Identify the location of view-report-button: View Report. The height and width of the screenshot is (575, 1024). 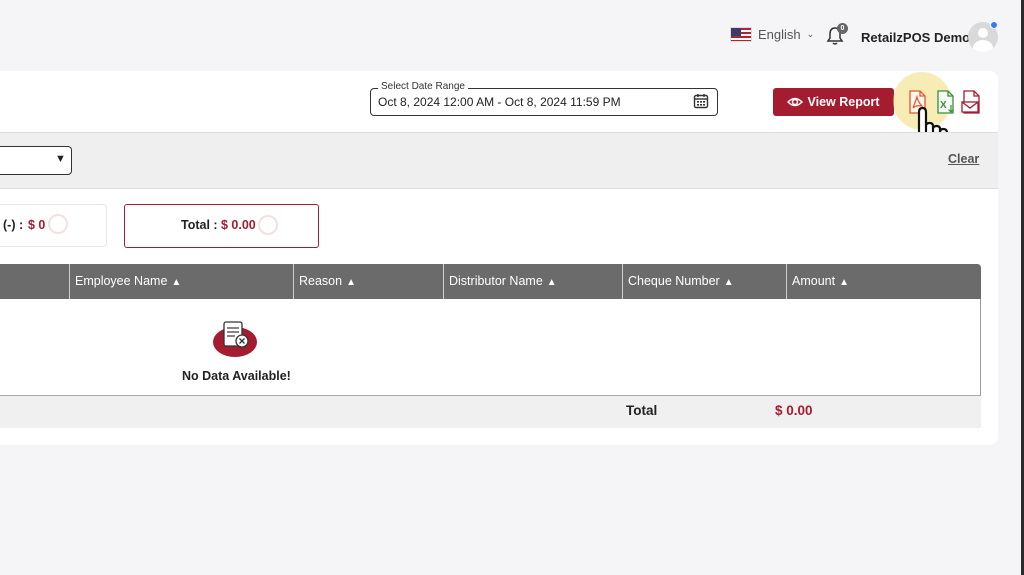
(833, 102).